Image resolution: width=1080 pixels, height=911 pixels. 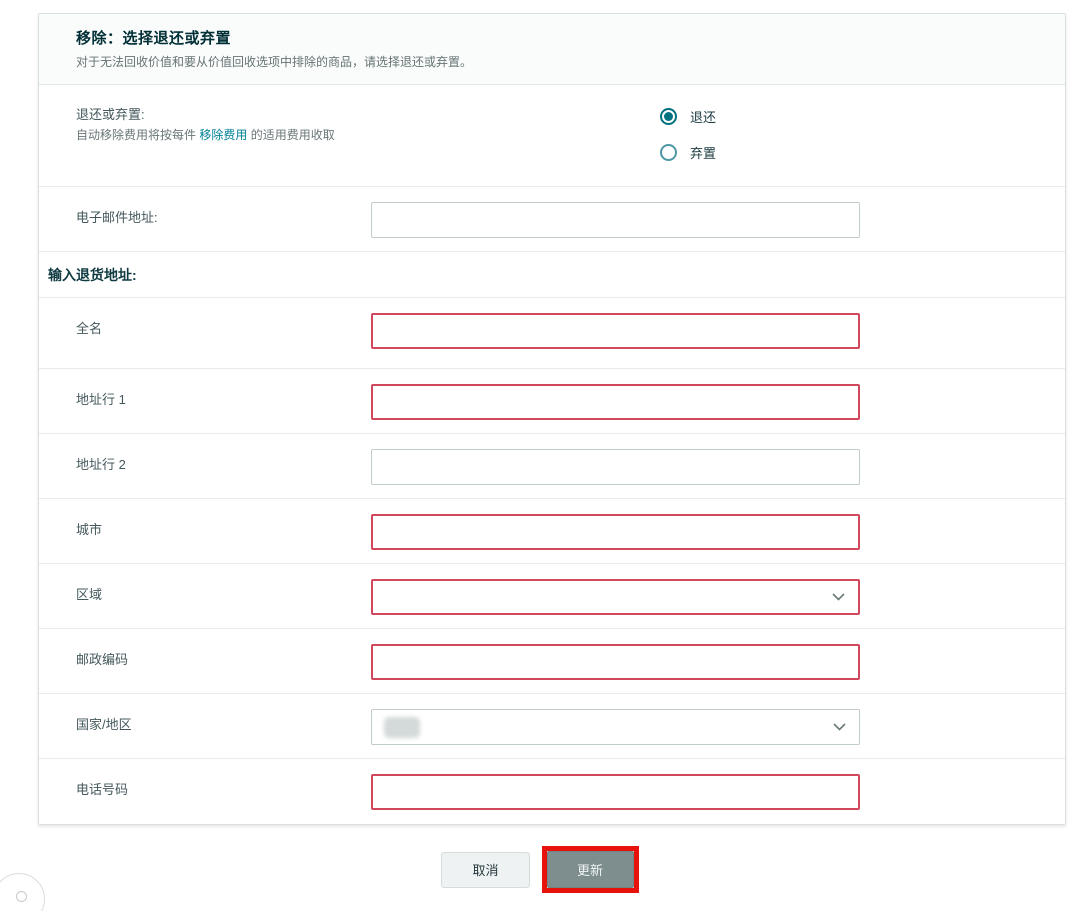 What do you see at coordinates (615, 792) in the screenshot?
I see `phone-input` at bounding box center [615, 792].